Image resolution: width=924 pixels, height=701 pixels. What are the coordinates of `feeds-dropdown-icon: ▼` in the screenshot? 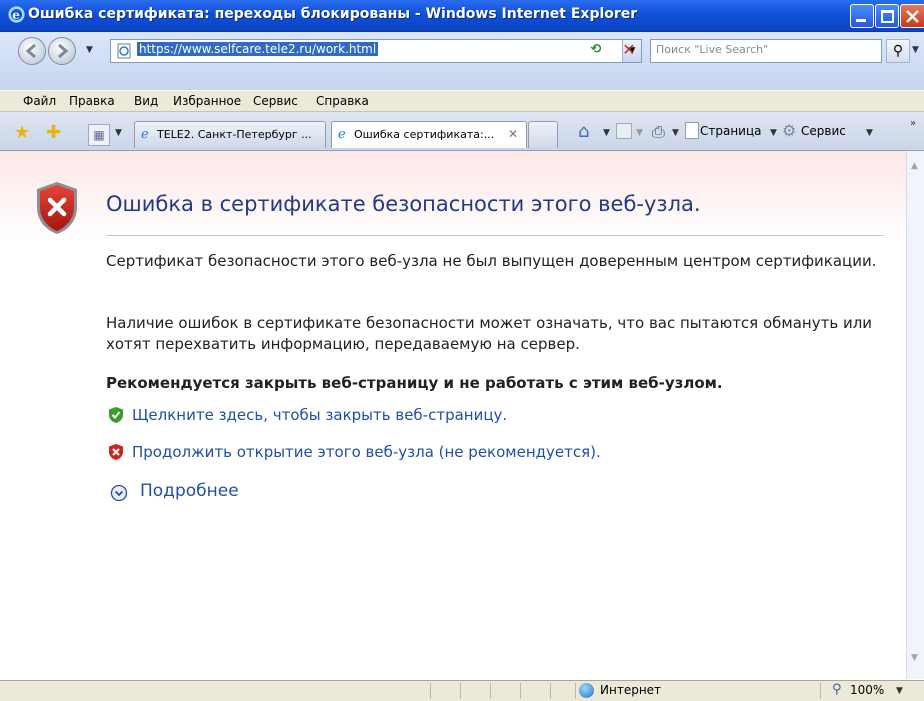 It's located at (639, 133).